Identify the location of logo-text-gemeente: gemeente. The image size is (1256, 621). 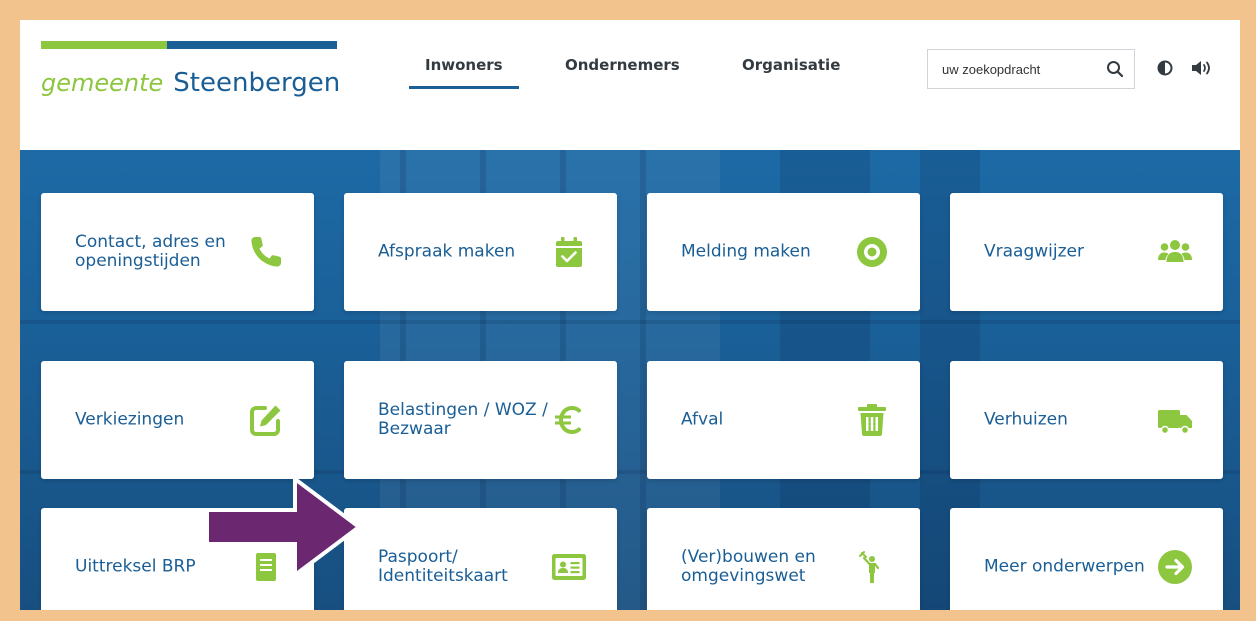
(102, 83).